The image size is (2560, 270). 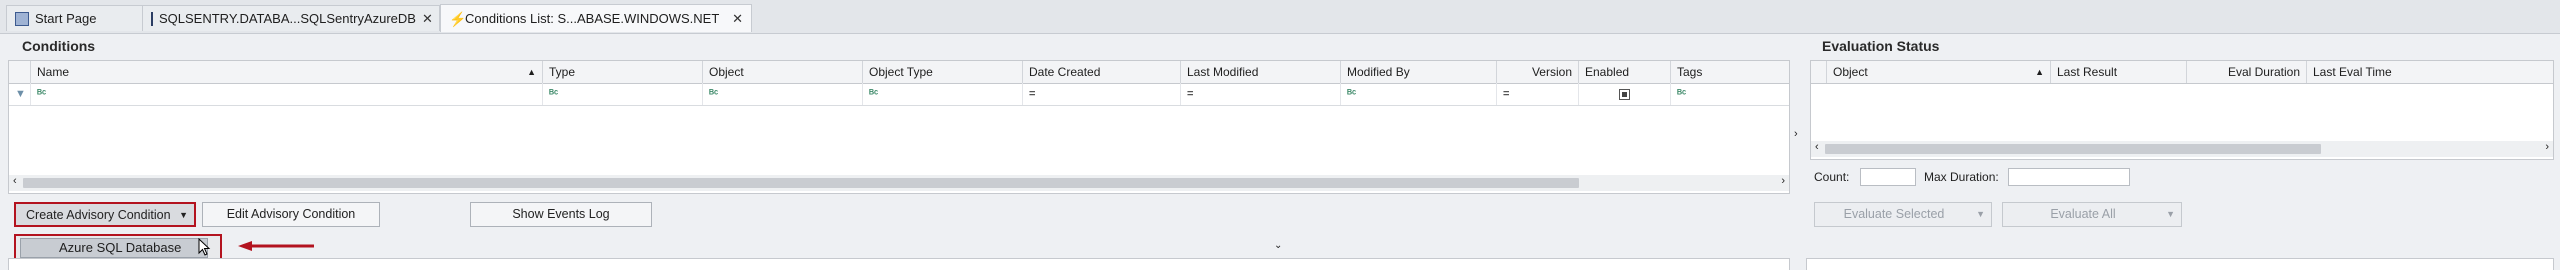 What do you see at coordinates (783, 94) in the screenshot?
I see `filter-object: ᴮᶜ` at bounding box center [783, 94].